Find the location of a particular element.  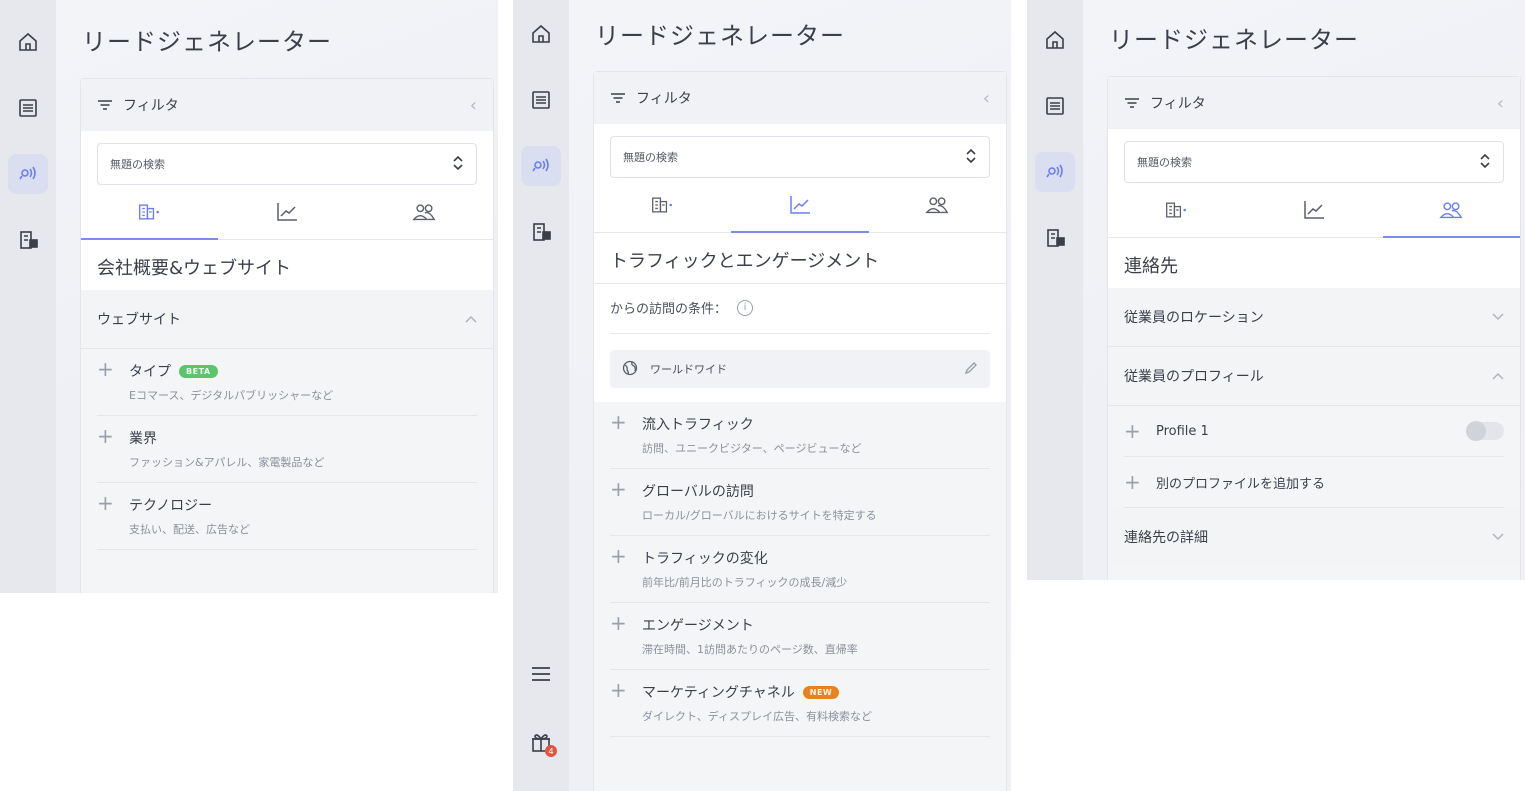

item-title: タイプ is located at coordinates (150, 372).